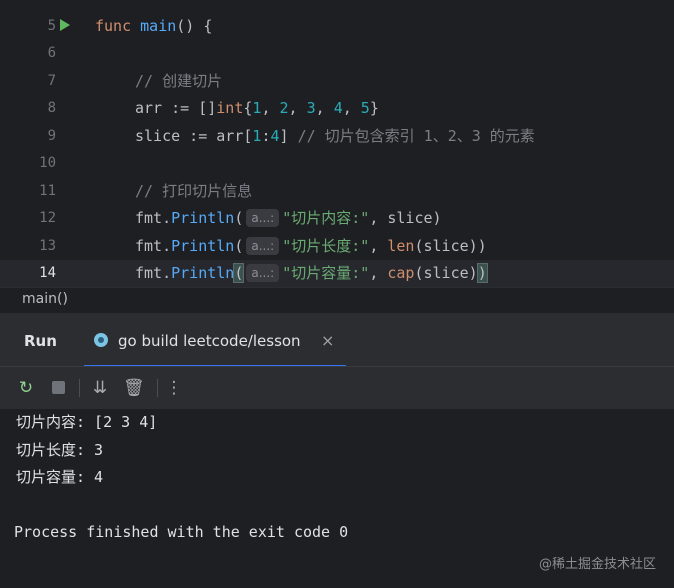 This screenshot has width=674, height=588. I want to click on type-int: int, so click(230, 108).